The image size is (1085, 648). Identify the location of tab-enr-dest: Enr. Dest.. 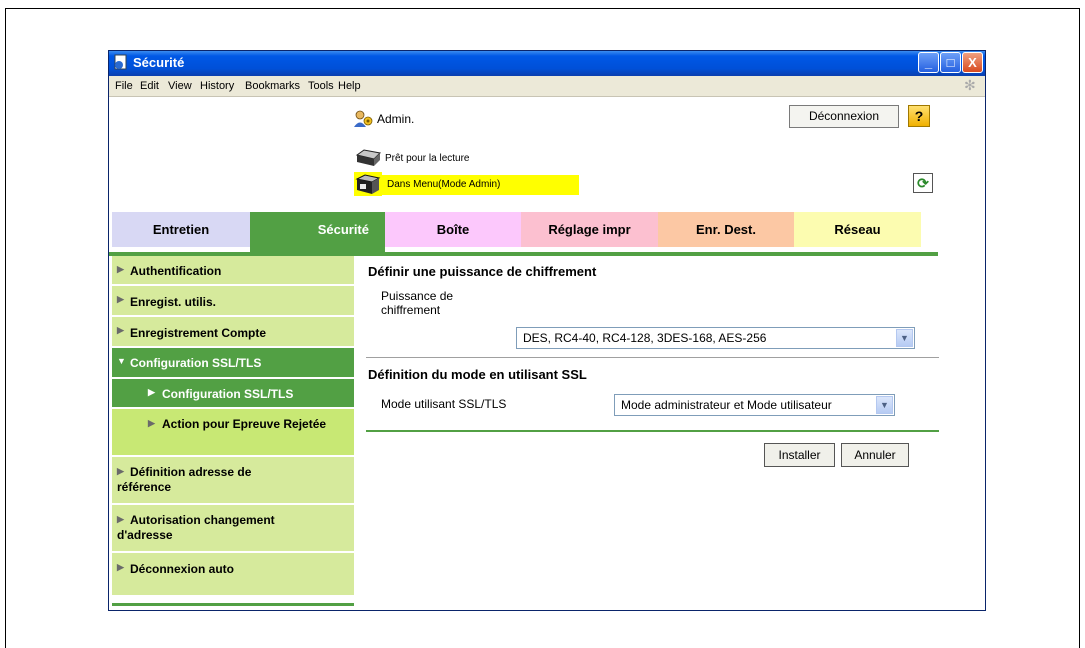
(726, 229).